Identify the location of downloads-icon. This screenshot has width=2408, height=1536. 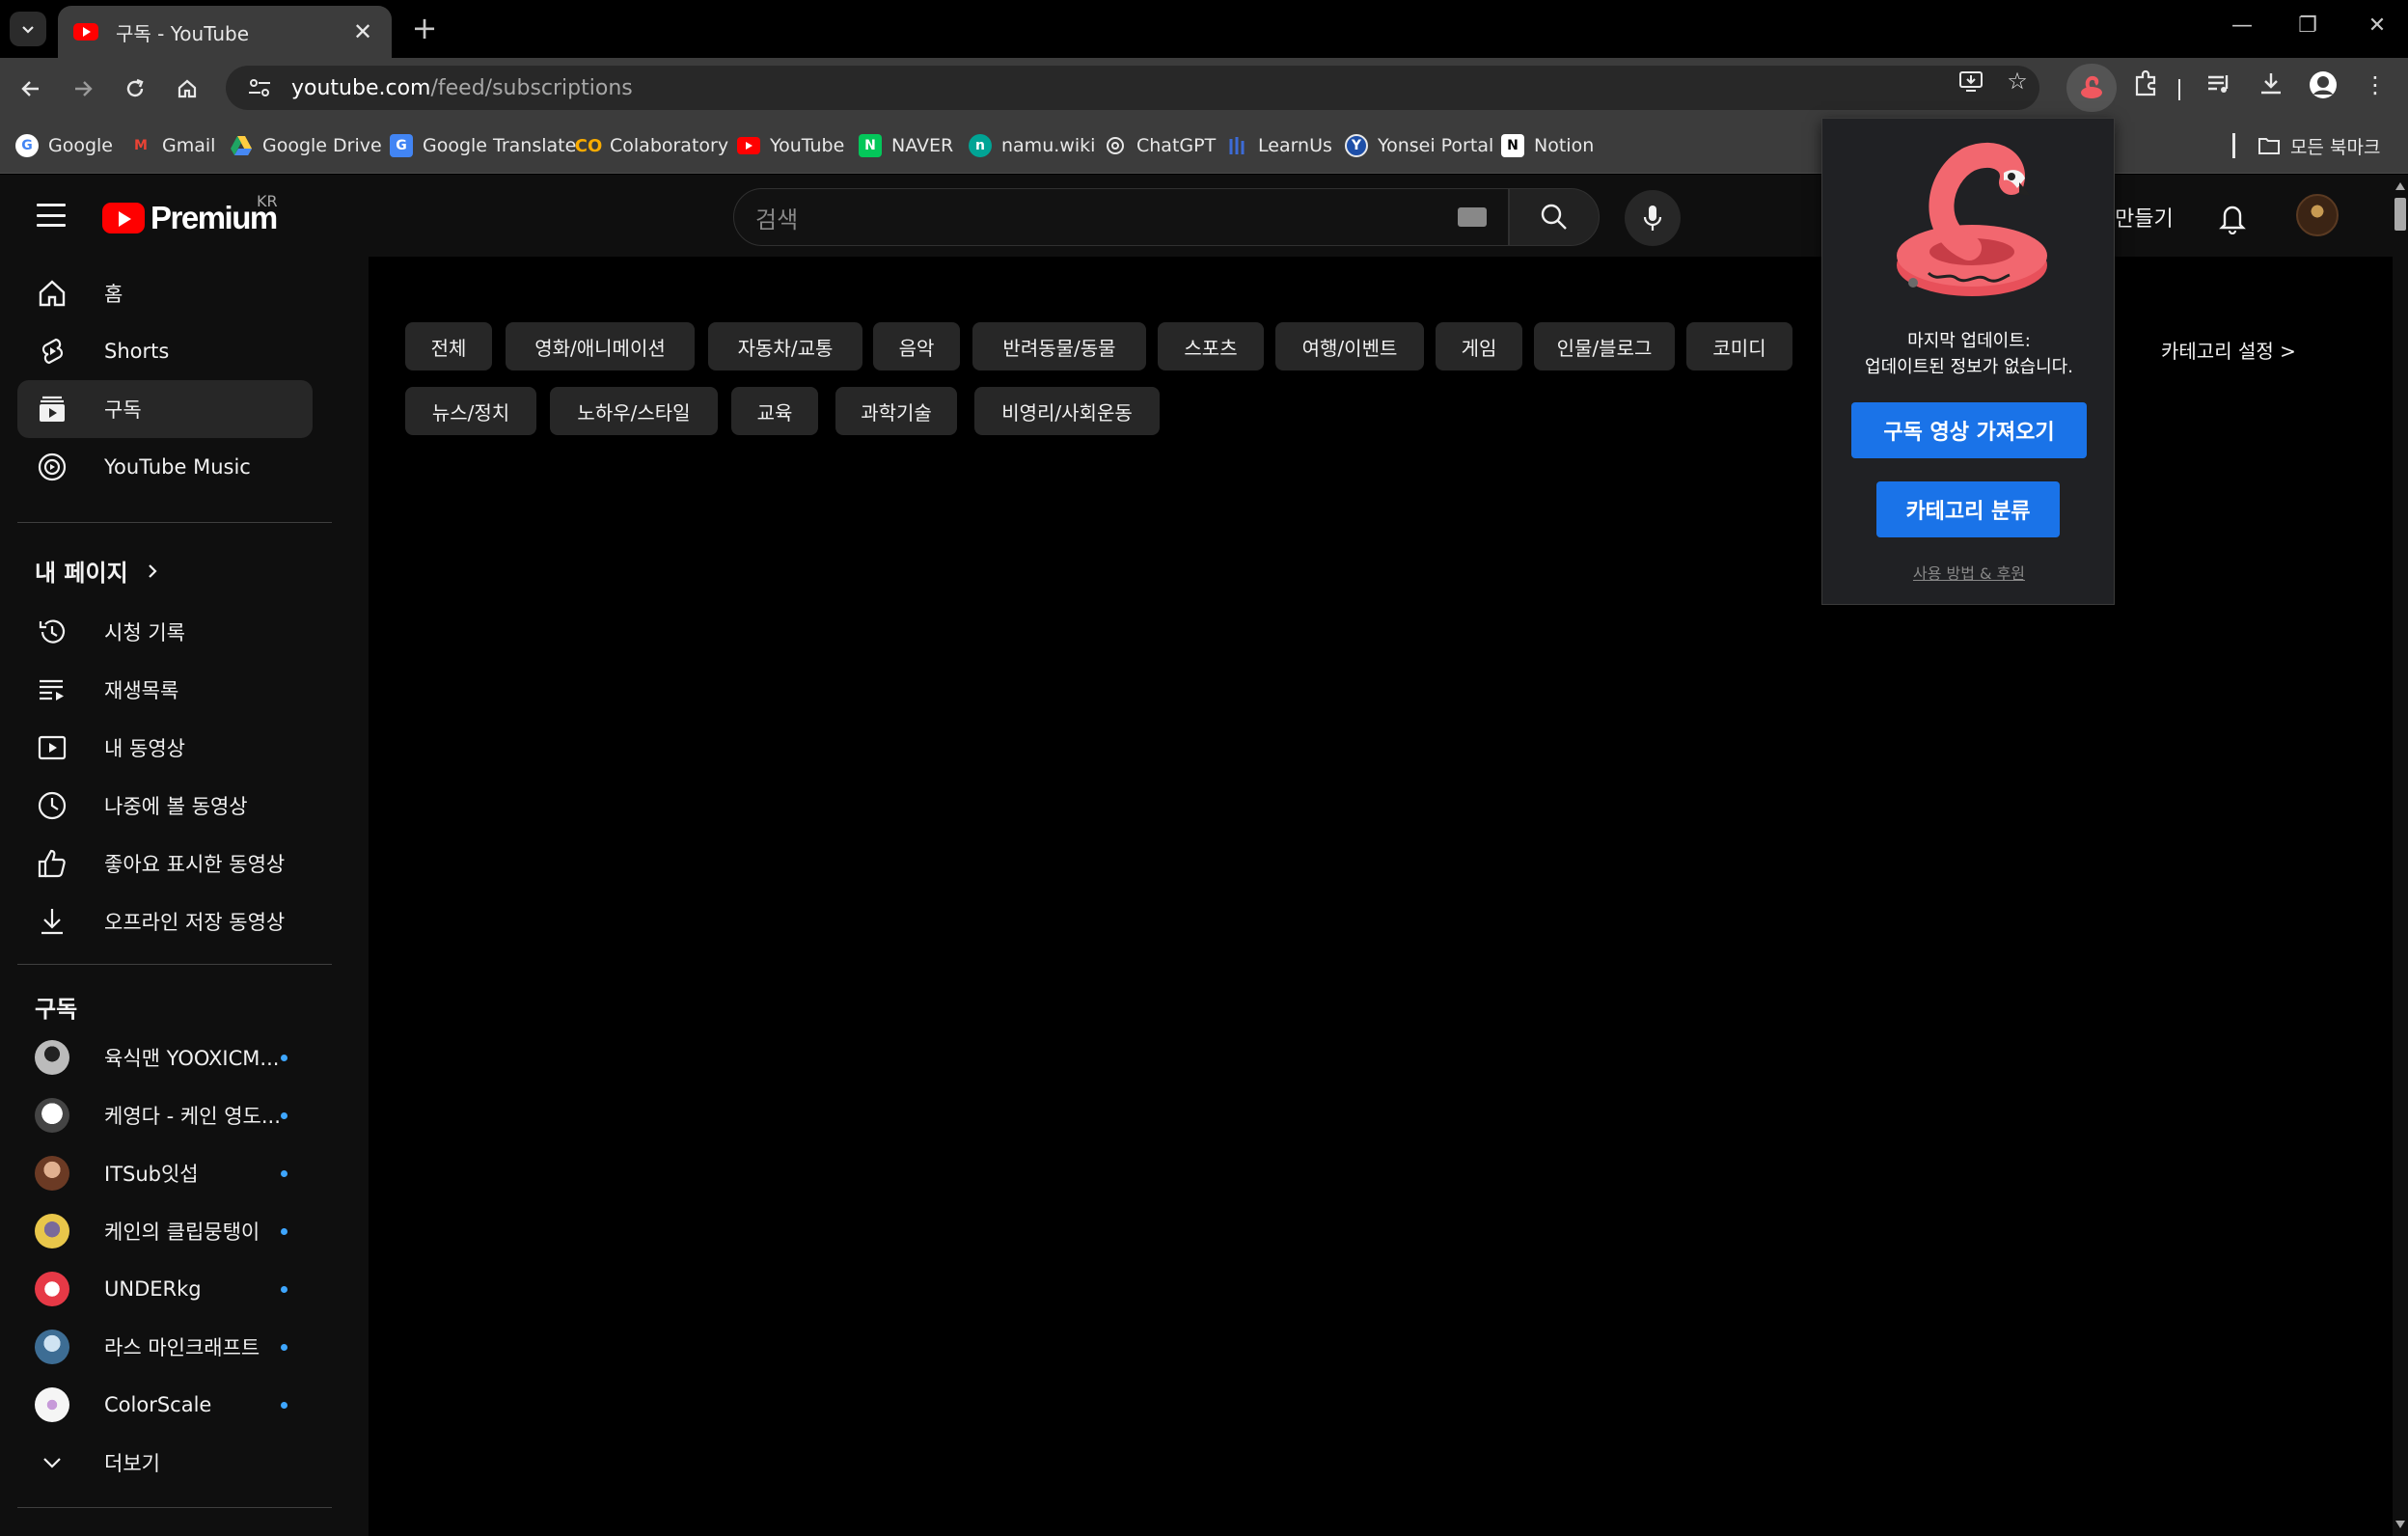
(2271, 84).